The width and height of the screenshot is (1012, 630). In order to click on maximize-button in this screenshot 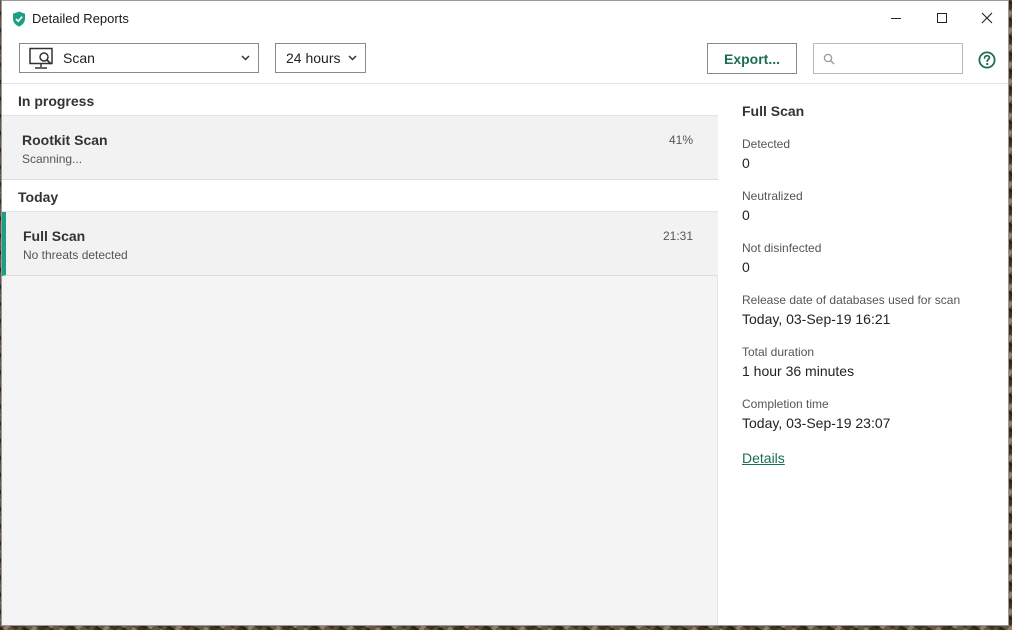, I will do `click(942, 18)`.